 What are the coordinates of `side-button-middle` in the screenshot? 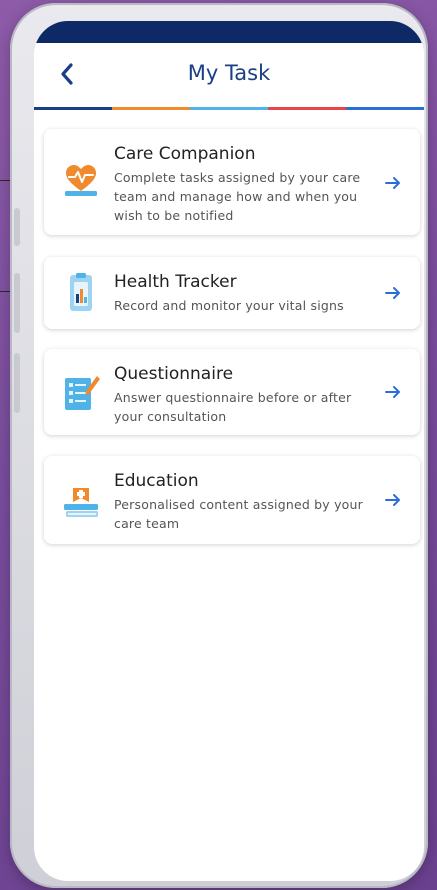 It's located at (17, 303).